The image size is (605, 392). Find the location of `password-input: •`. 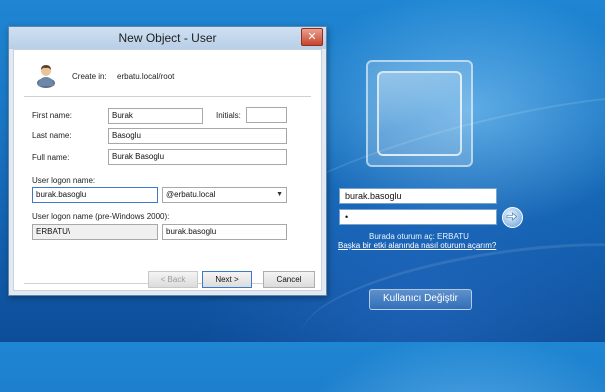

password-input: • is located at coordinates (418, 217).